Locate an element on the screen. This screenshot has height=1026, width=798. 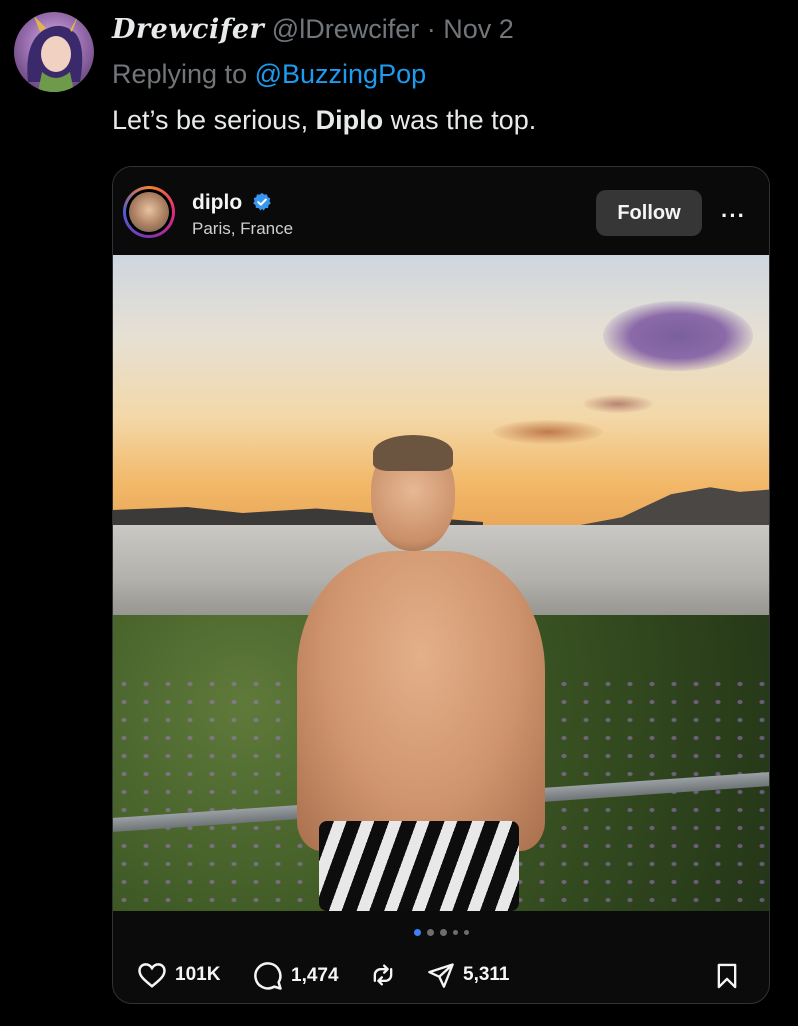
bookmark-action is located at coordinates (727, 976).